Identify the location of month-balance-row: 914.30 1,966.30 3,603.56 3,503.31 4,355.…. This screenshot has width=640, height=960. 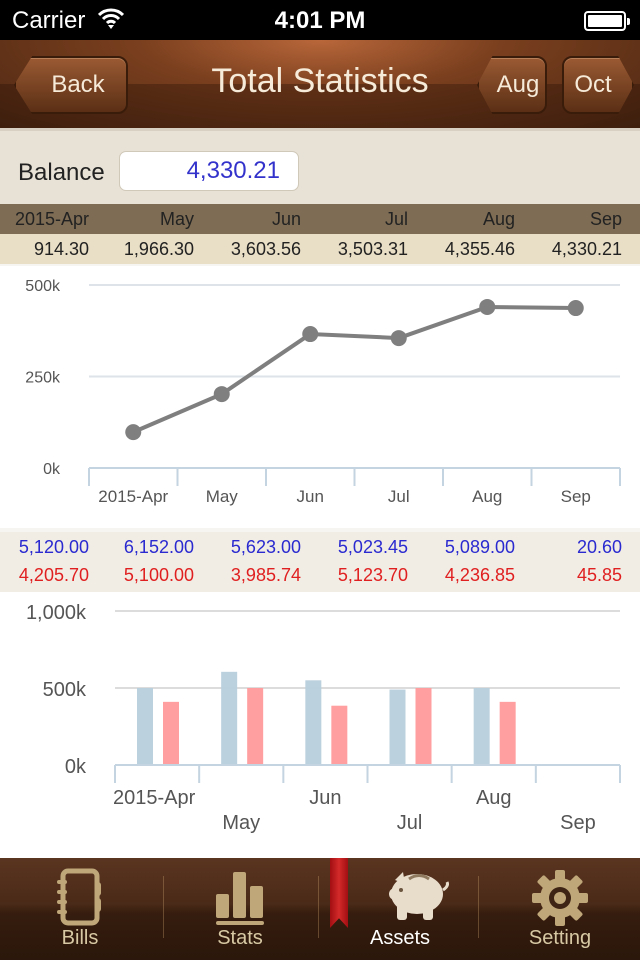
(320, 249).